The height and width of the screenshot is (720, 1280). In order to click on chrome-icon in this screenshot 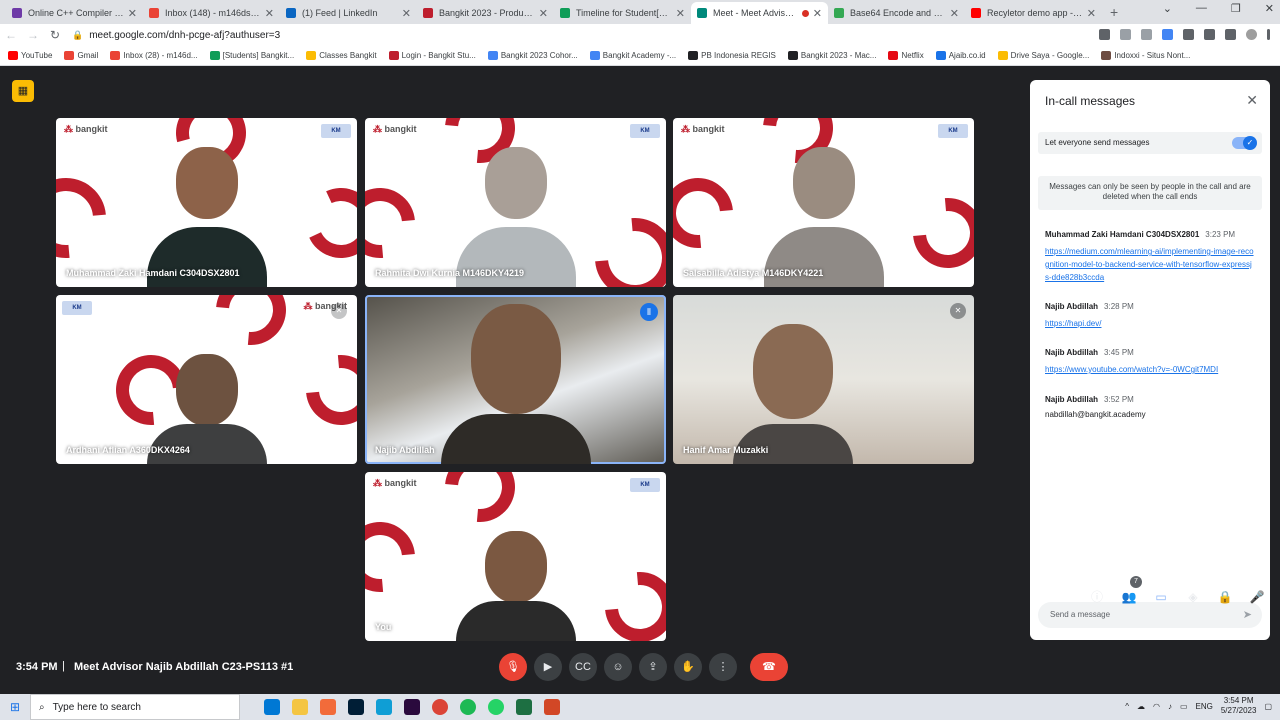, I will do `click(440, 707)`.